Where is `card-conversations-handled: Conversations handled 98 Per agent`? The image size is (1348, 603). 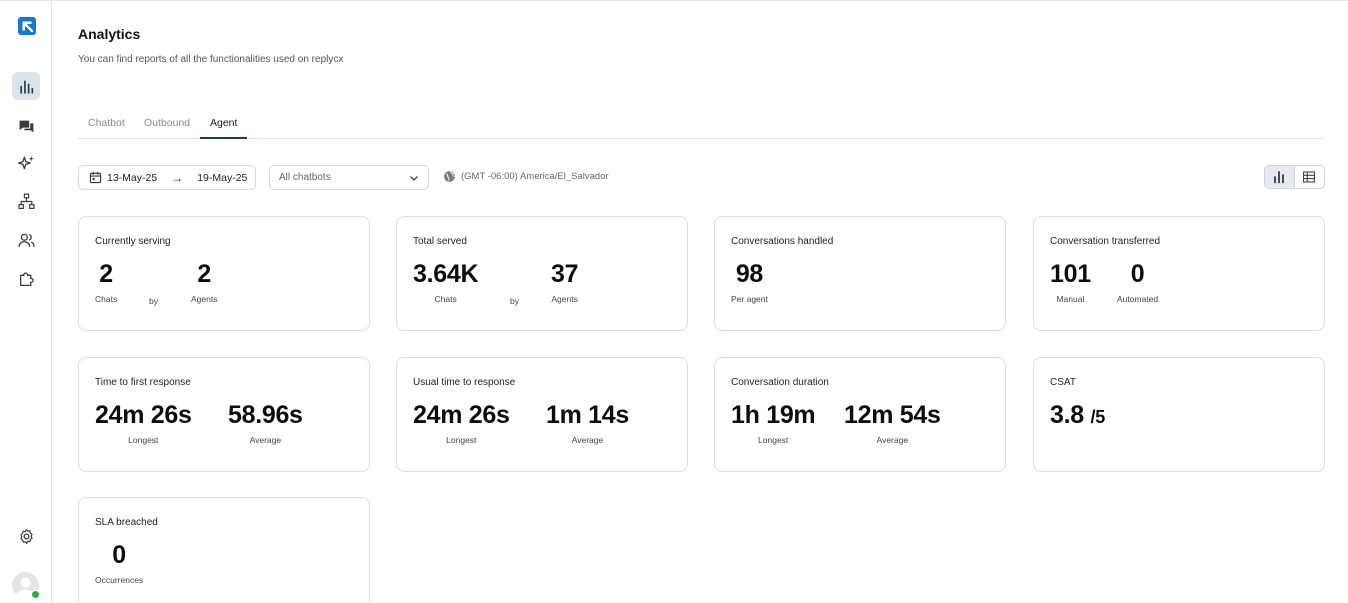
card-conversations-handled: Conversations handled 98 Per agent is located at coordinates (860, 273).